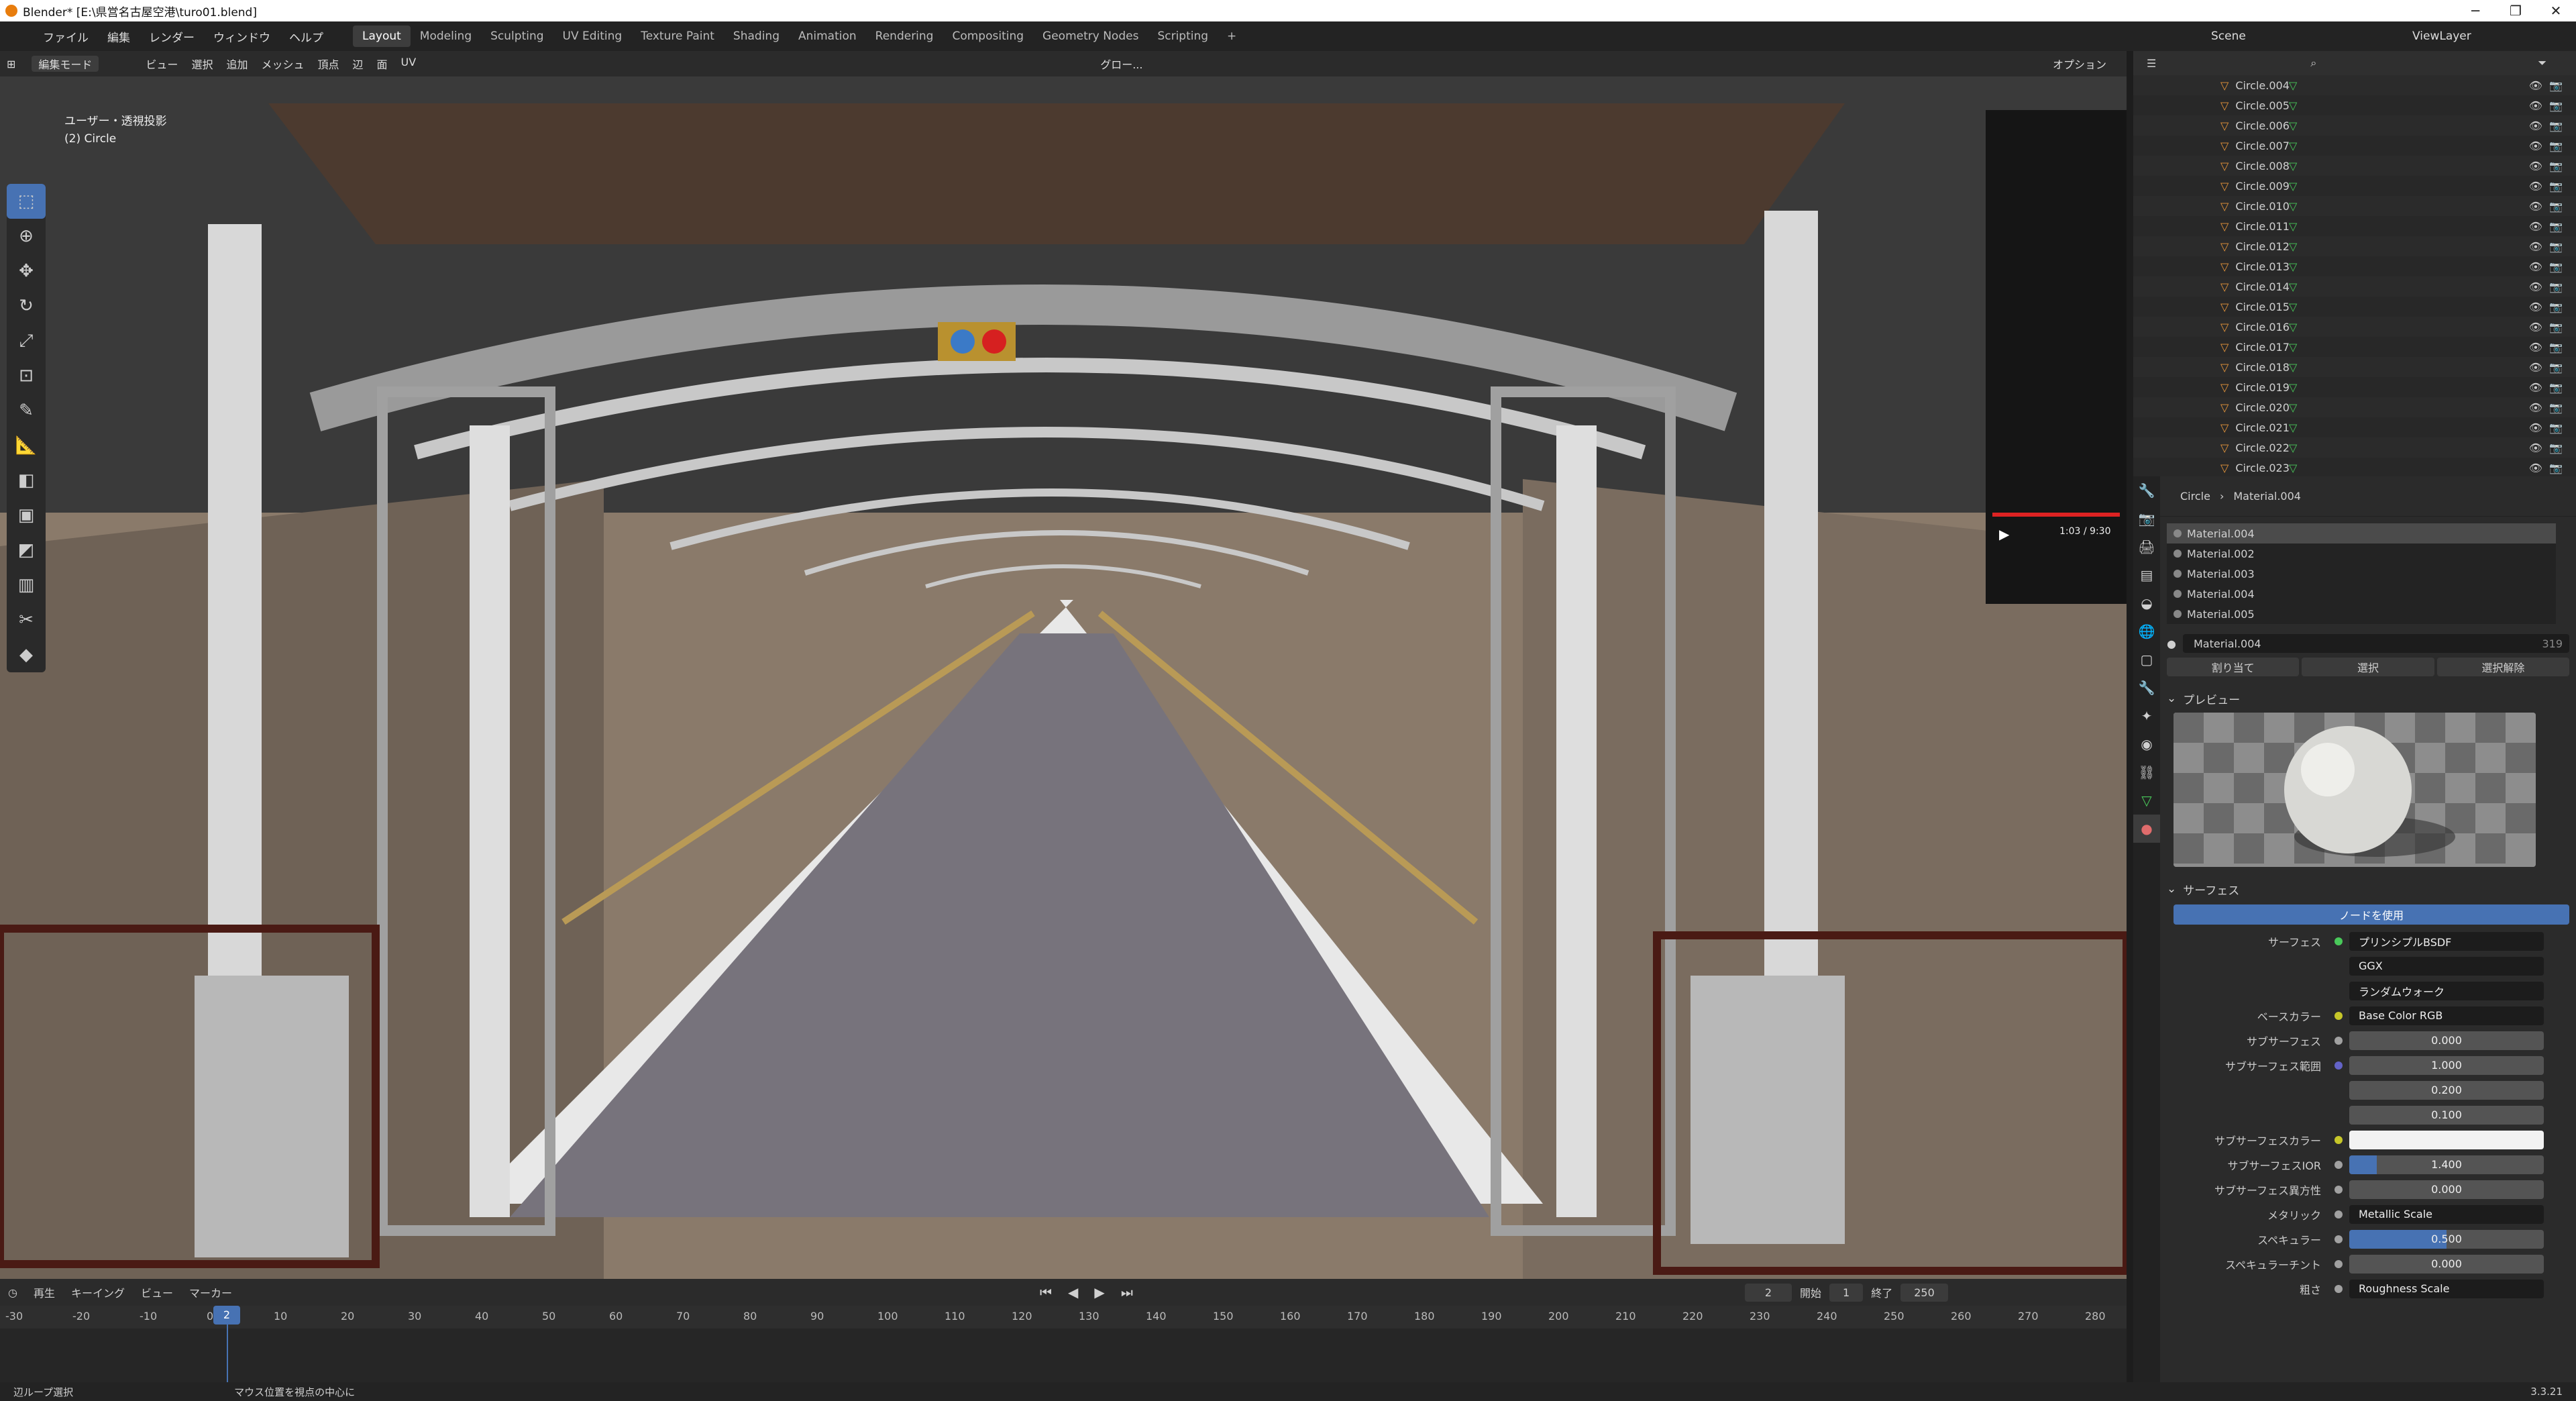 This screenshot has width=2576, height=1401. I want to click on menu-item: ヘルプ, so click(306, 36).